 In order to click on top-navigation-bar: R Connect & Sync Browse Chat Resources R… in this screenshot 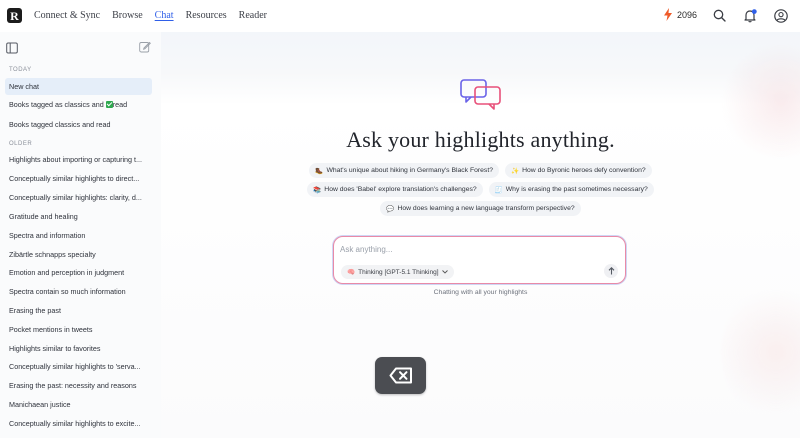, I will do `click(400, 16)`.